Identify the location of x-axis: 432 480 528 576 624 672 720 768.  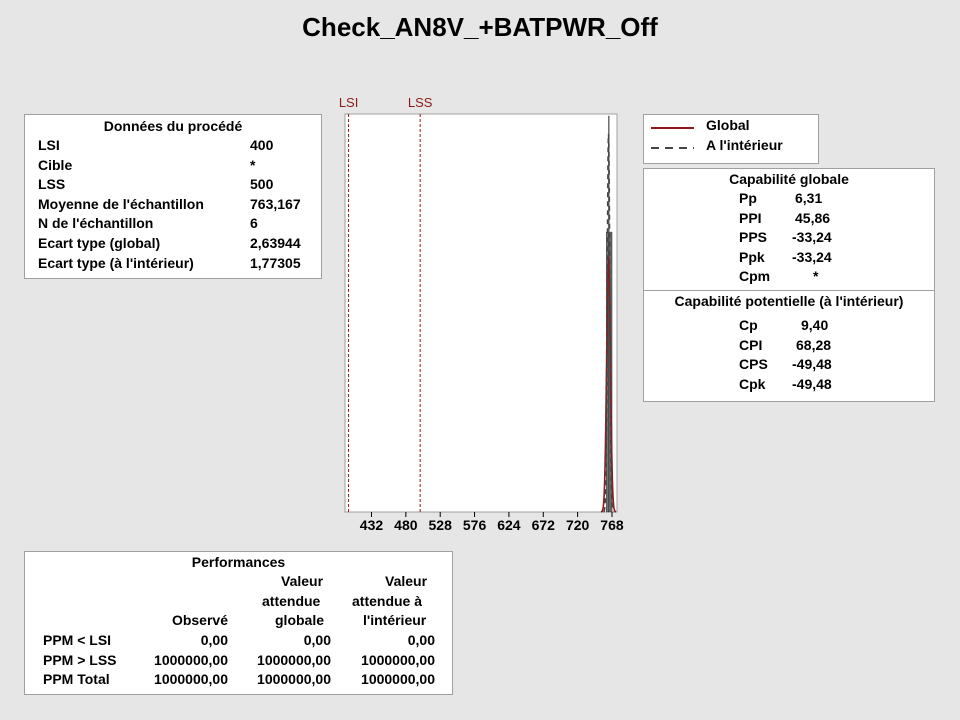
(492, 522).